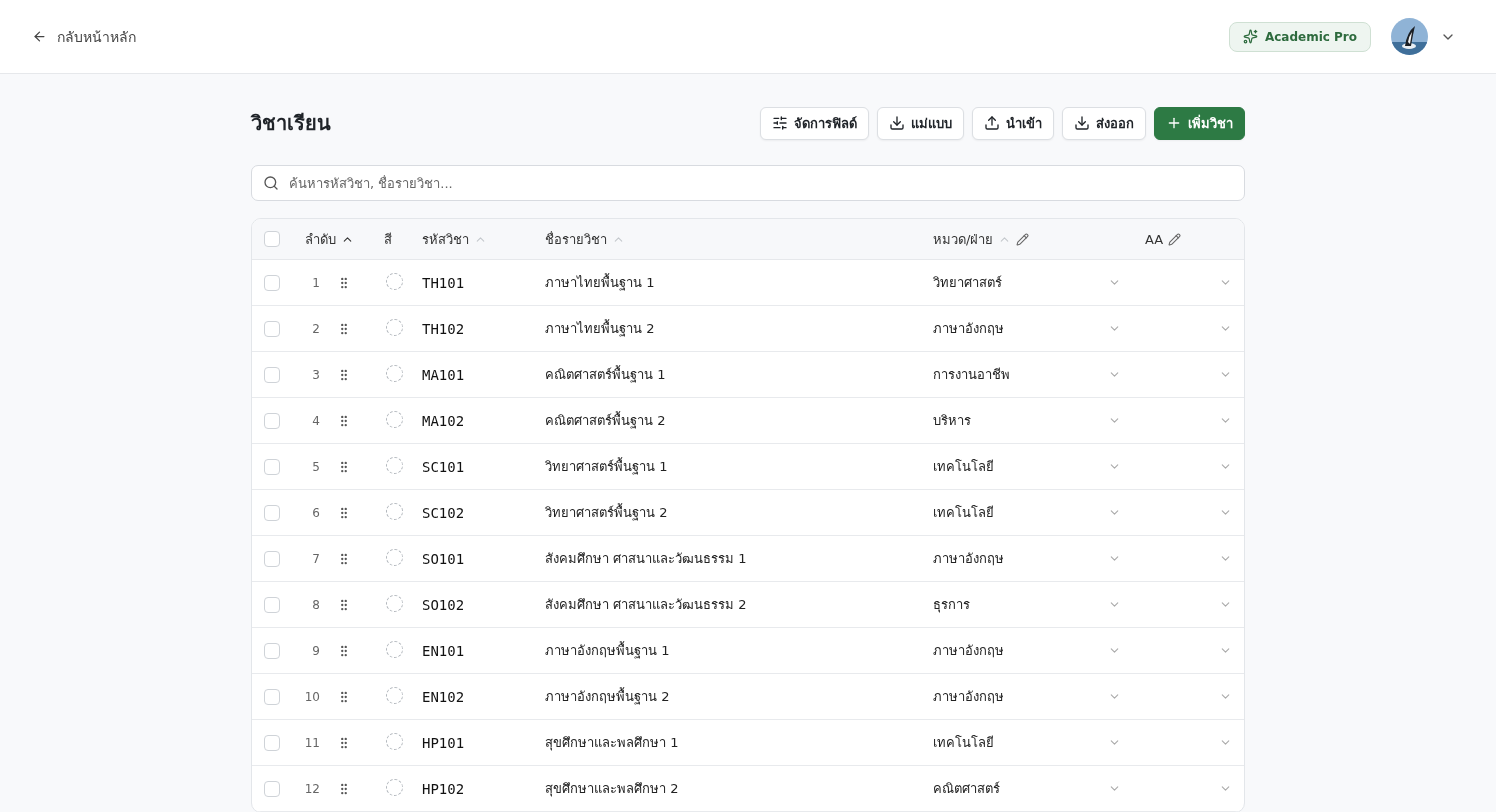 This screenshot has width=1496, height=812. What do you see at coordinates (1033, 374) in the screenshot?
I see `category-select: การงานอาชีพ` at bounding box center [1033, 374].